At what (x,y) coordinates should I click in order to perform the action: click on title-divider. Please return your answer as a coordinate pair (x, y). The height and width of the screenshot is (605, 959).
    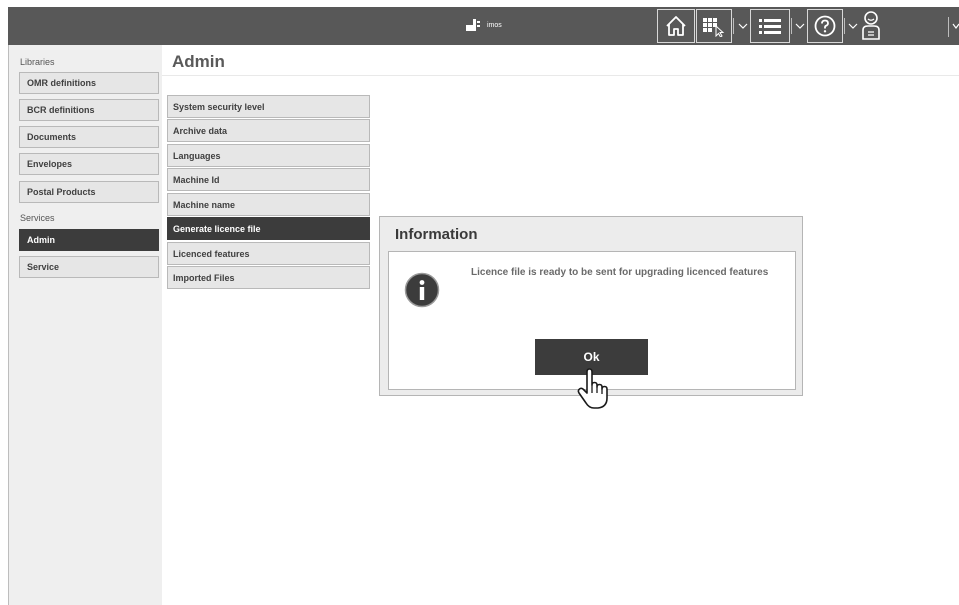
    Looking at the image, I should click on (560, 75).